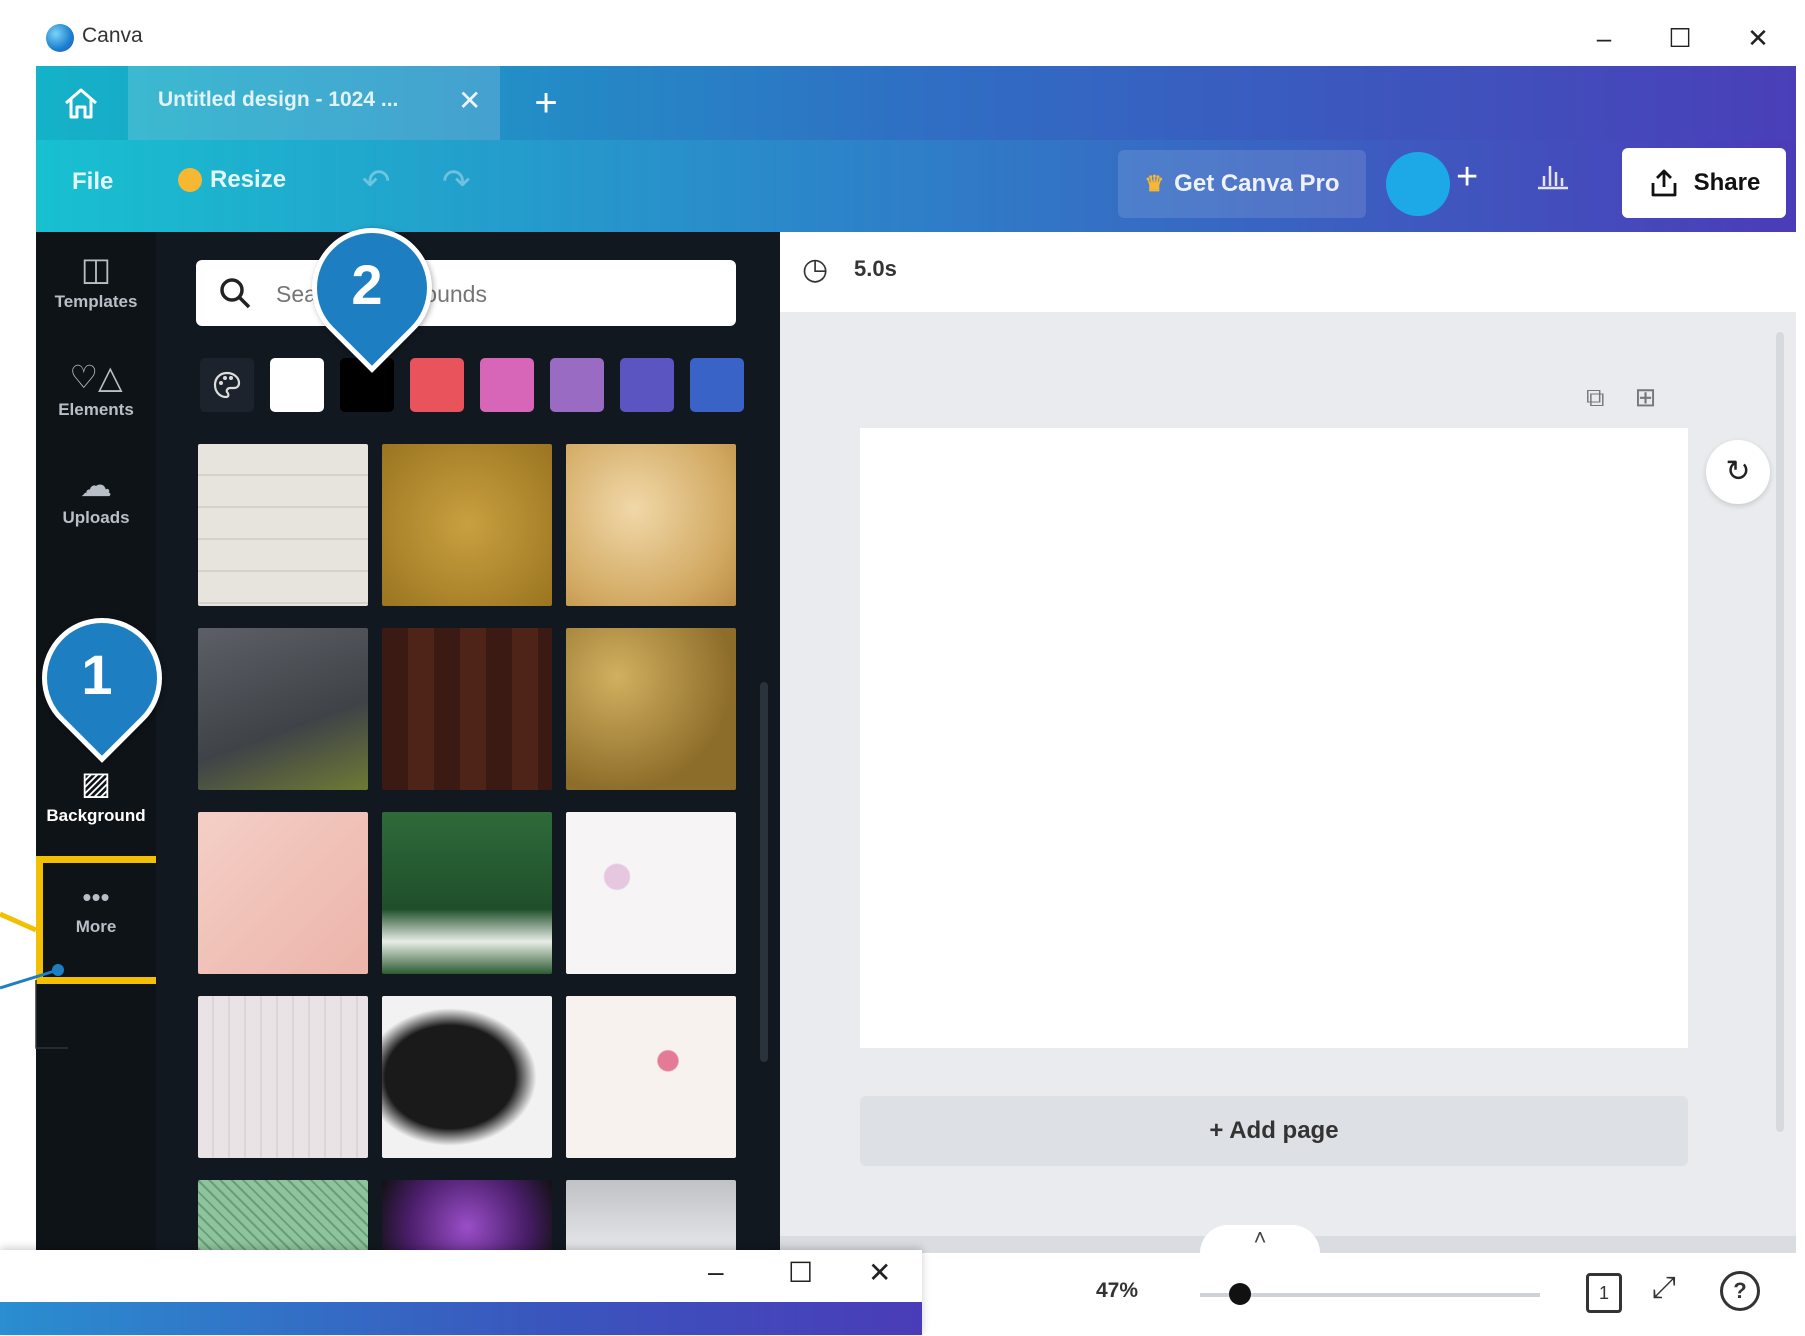  What do you see at coordinates (96, 783) in the screenshot?
I see `background-icon: ▨` at bounding box center [96, 783].